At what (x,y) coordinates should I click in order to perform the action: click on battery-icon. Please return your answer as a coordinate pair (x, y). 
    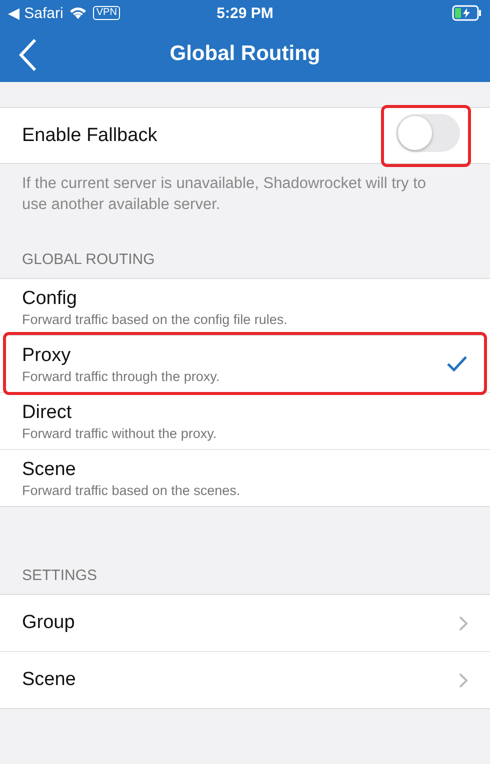
    Looking at the image, I should click on (467, 13).